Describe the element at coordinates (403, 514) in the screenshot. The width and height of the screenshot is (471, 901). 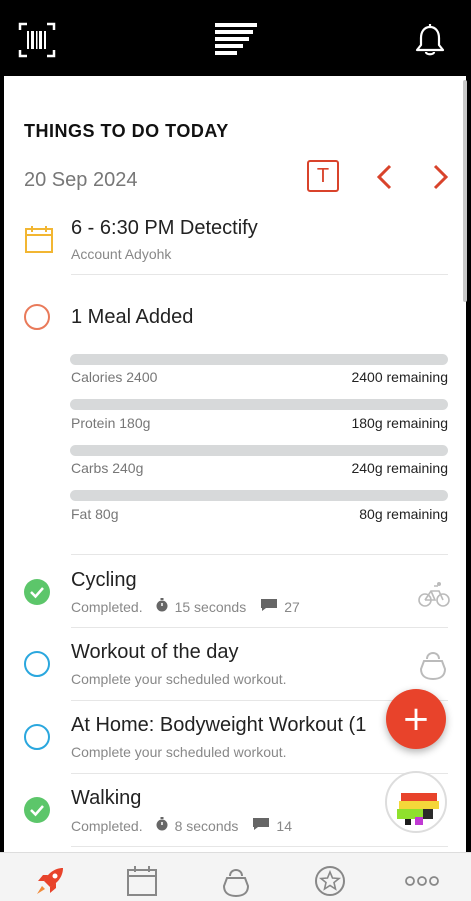
I see `fat-remaining: 80g remaining` at that location.